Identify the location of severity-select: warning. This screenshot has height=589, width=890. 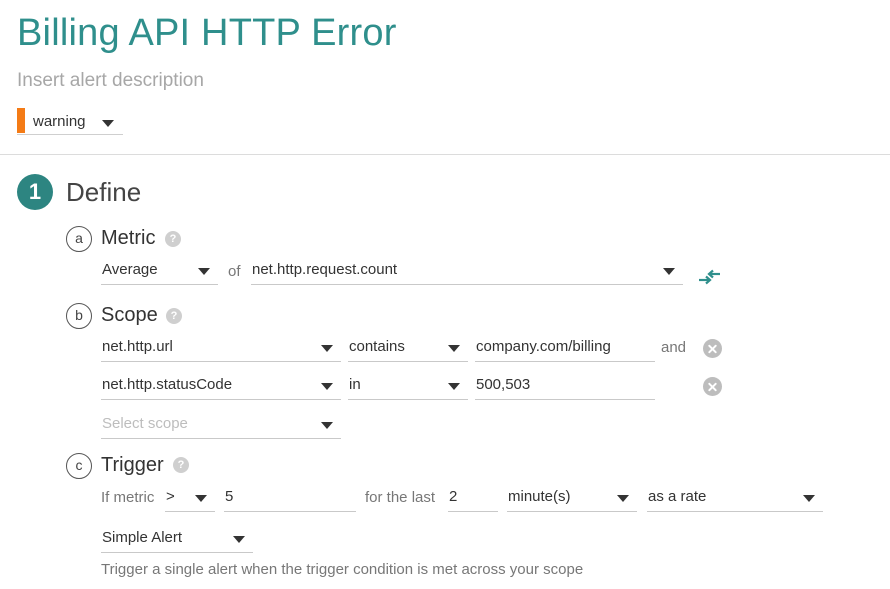
(70, 121).